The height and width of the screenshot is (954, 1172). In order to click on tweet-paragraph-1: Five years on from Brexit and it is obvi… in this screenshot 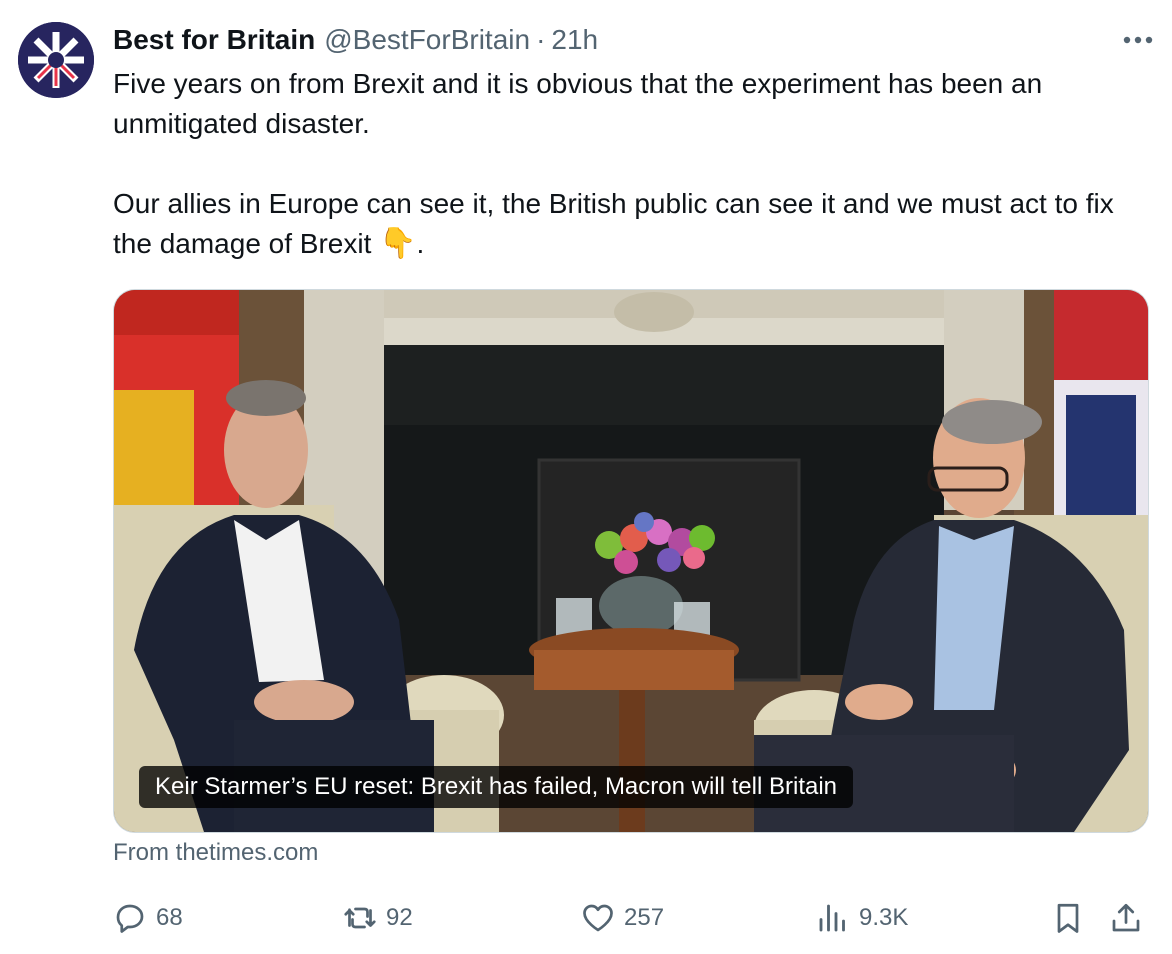, I will do `click(578, 103)`.